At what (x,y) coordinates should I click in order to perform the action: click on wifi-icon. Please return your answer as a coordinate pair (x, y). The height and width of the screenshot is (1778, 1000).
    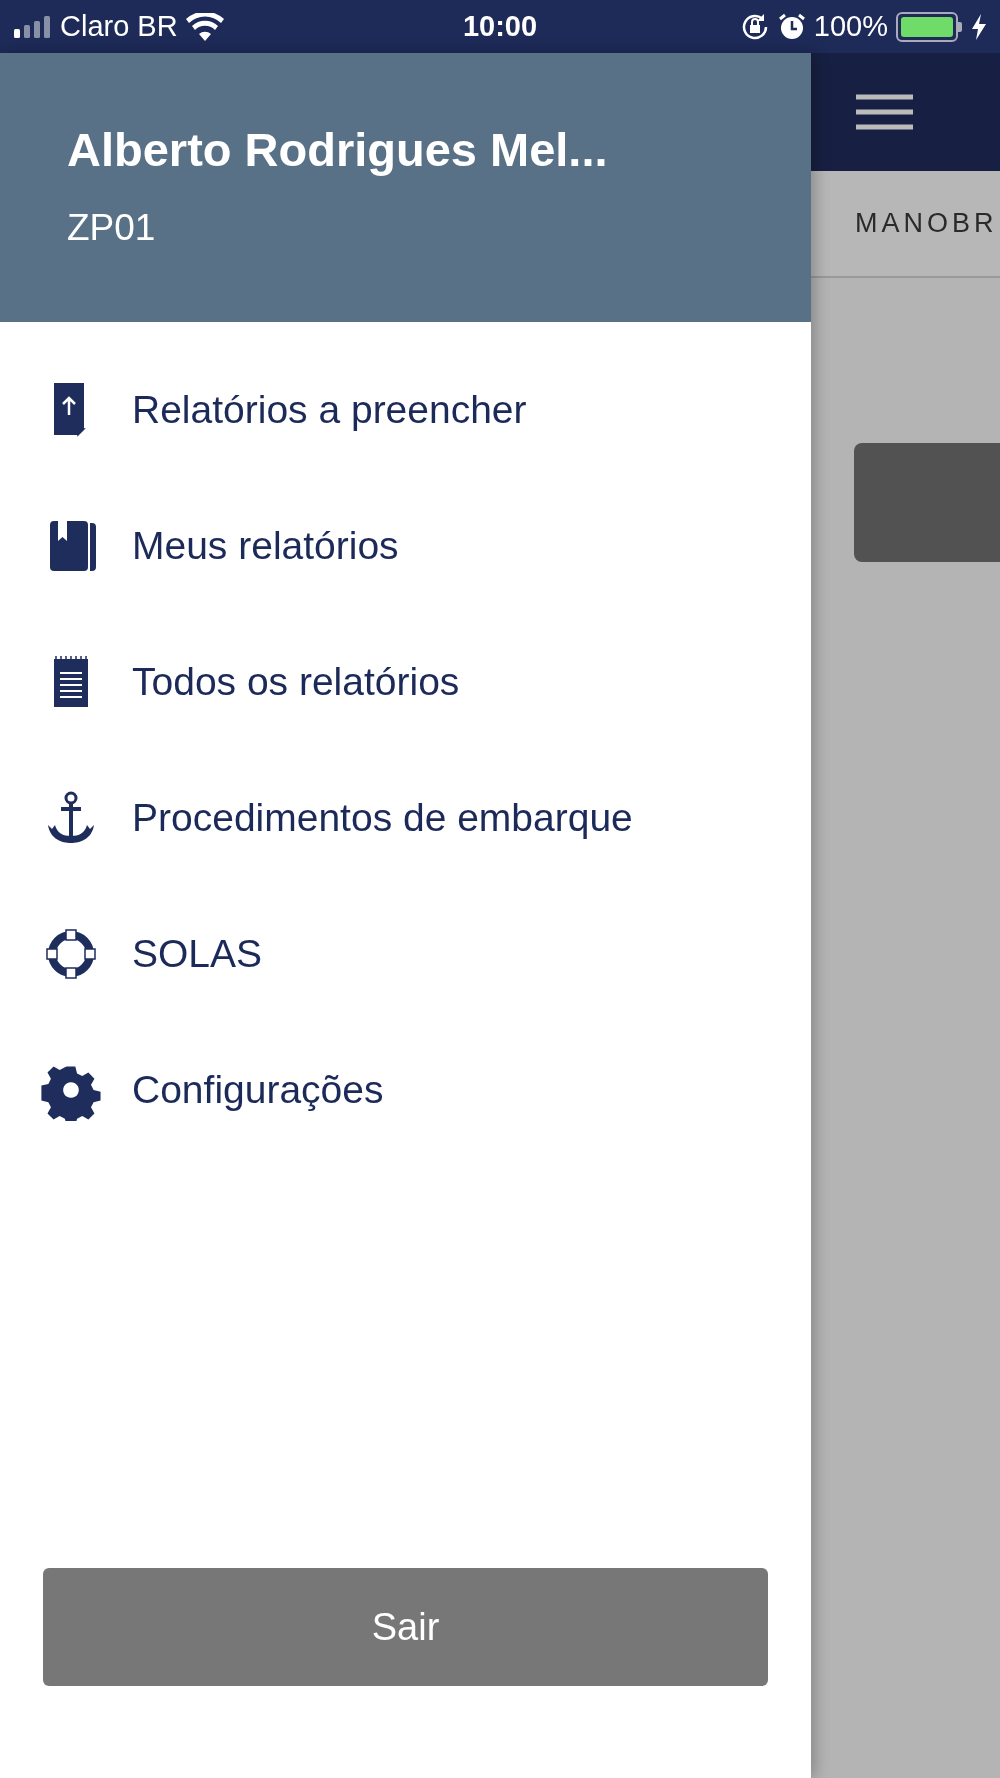
    Looking at the image, I should click on (204, 26).